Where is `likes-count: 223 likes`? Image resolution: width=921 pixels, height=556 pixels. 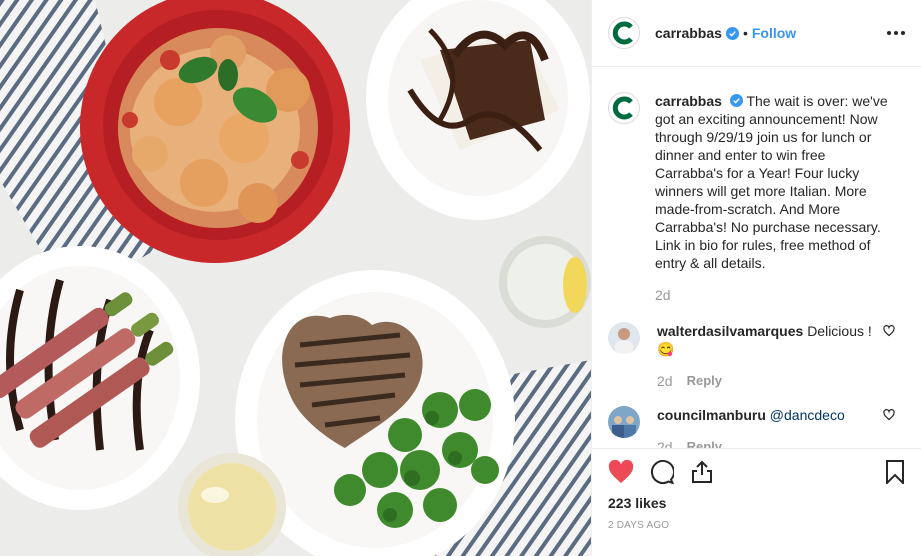
likes-count: 223 likes is located at coordinates (756, 503).